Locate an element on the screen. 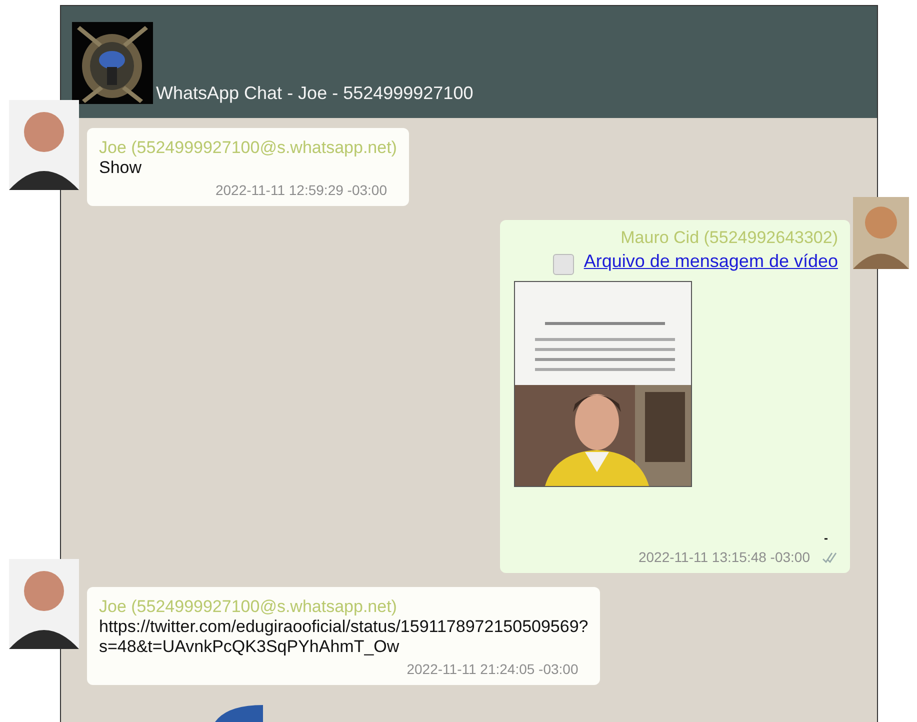 The width and height of the screenshot is (917, 722). video-file-link: Arquivo de mensagem de vídeo is located at coordinates (711, 261).